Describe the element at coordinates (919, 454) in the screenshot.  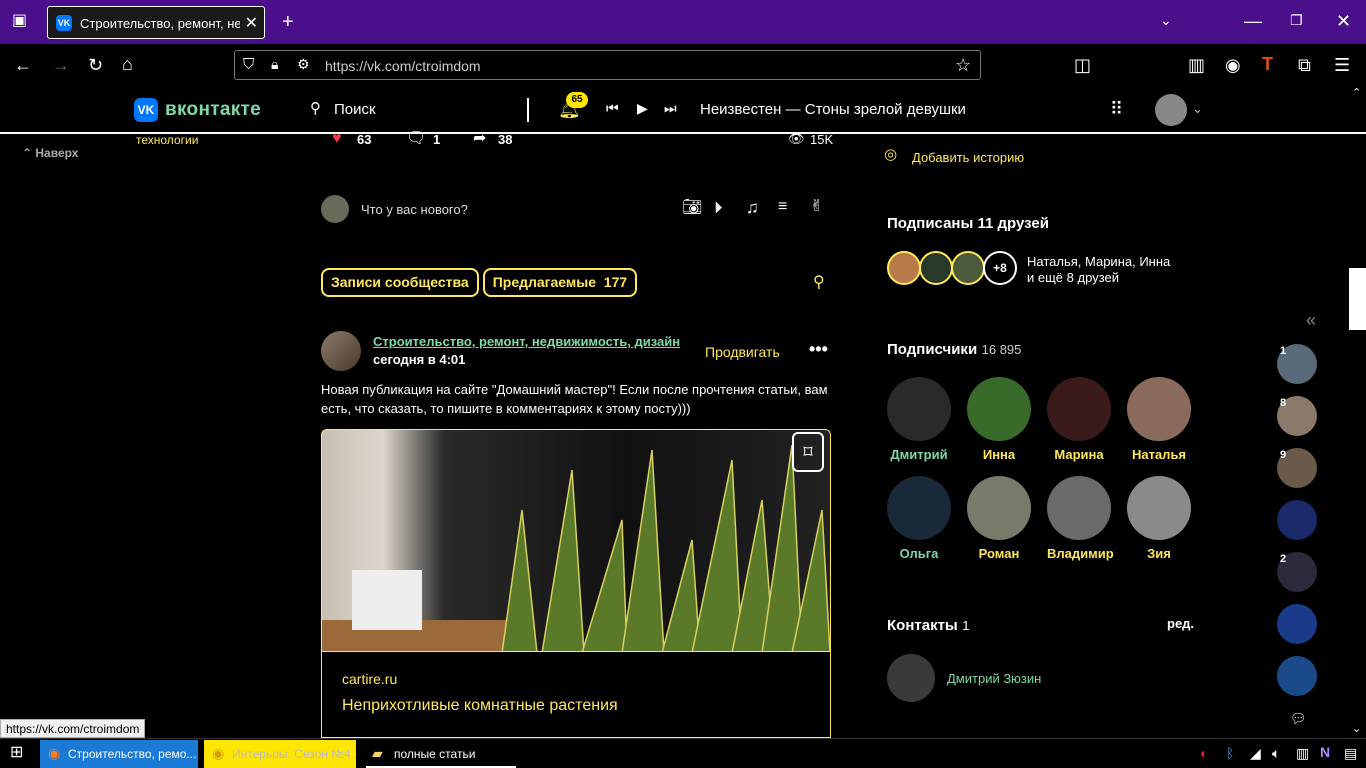
I see `subscriber-name: Дмитрий` at that location.